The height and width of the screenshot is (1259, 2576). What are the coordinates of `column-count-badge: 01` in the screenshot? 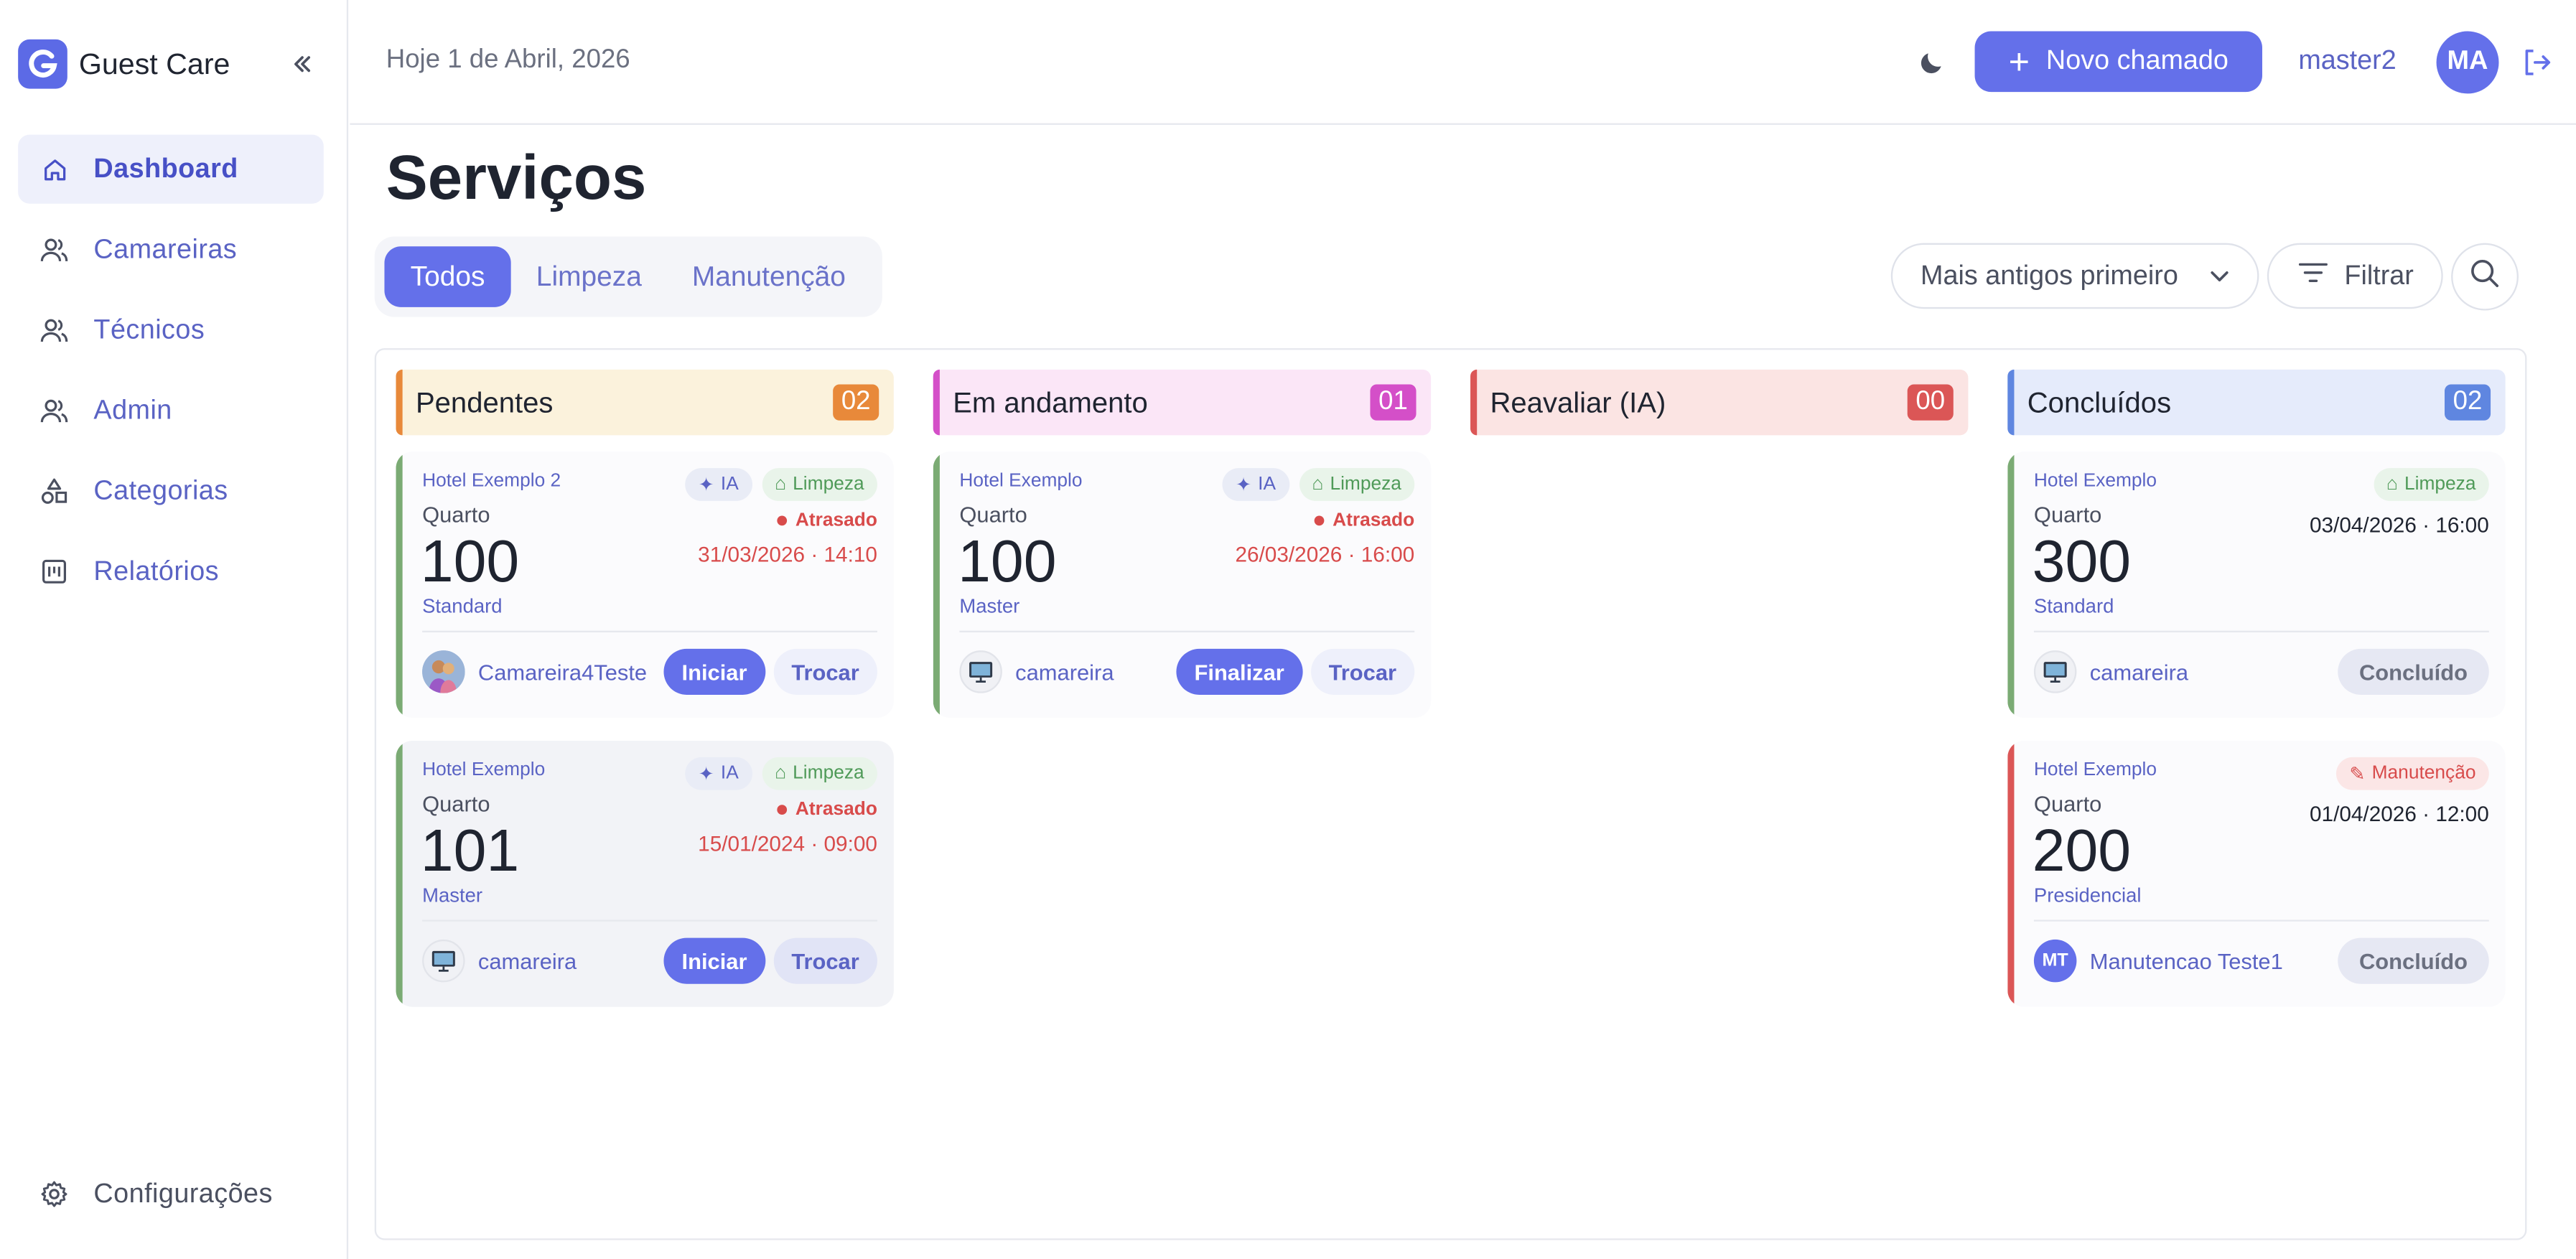 It's located at (1393, 403).